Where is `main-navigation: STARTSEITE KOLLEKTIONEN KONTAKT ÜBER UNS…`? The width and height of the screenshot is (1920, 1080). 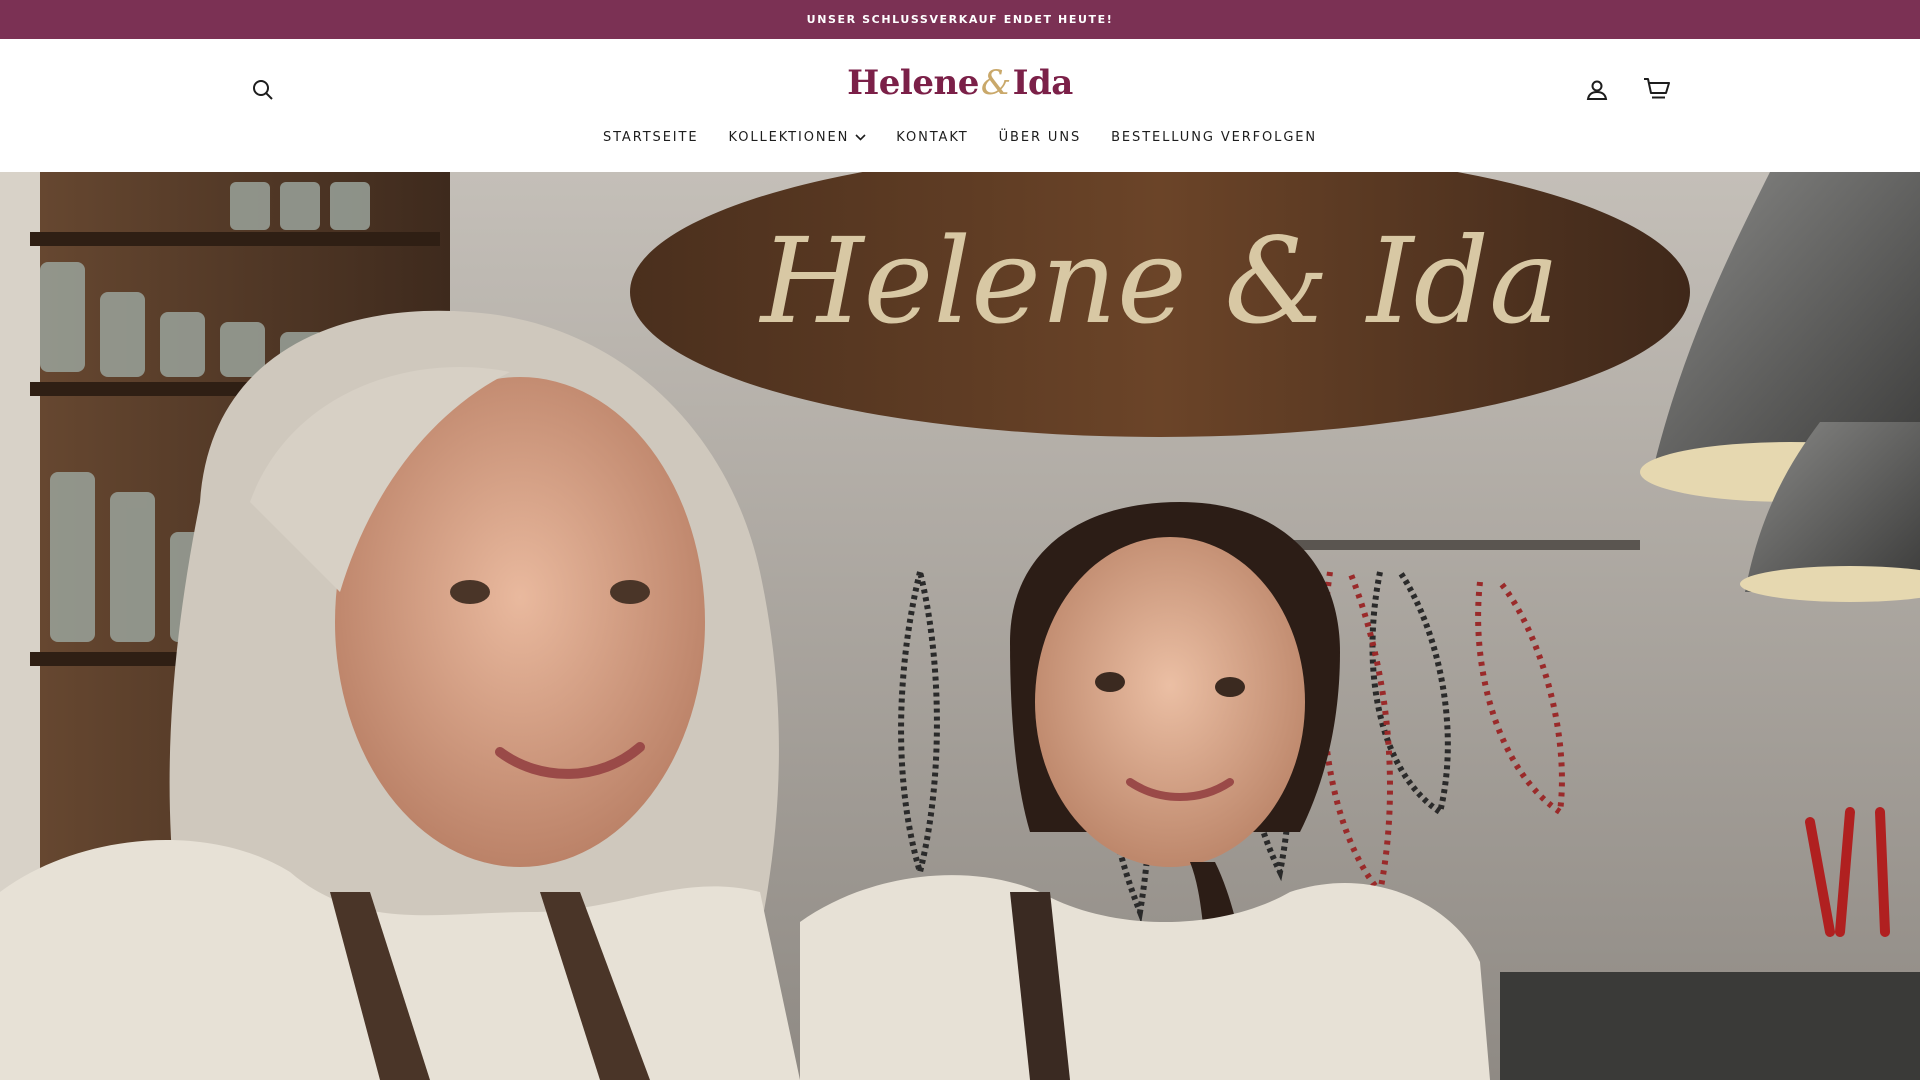
main-navigation: STARTSEITE KOLLEKTIONEN KONTAKT ÜBER UNS… is located at coordinates (960, 137).